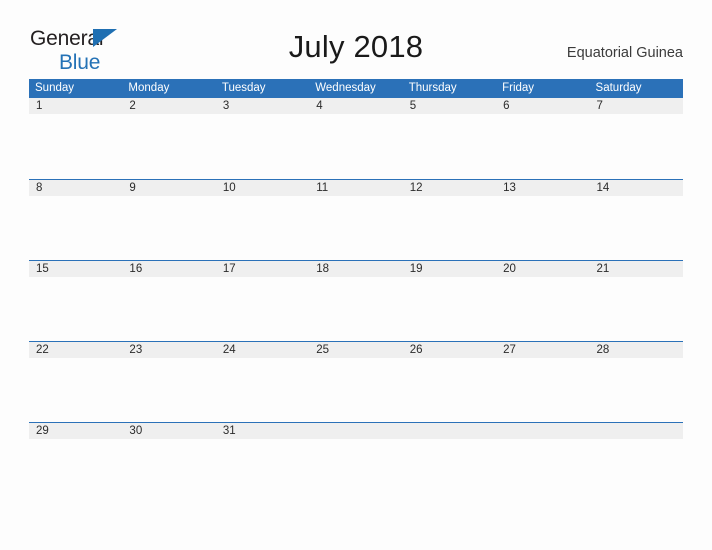 This screenshot has height=550, width=712. I want to click on calendar-day-cell: 24, so click(262, 381).